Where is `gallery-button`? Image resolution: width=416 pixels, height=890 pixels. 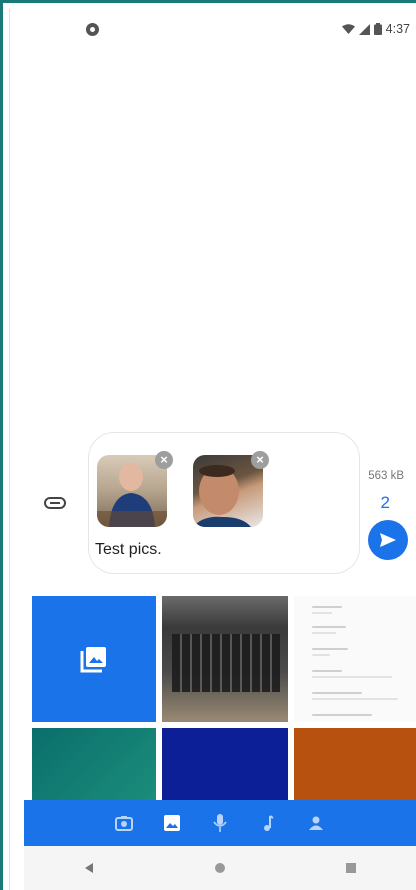 gallery-button is located at coordinates (172, 823).